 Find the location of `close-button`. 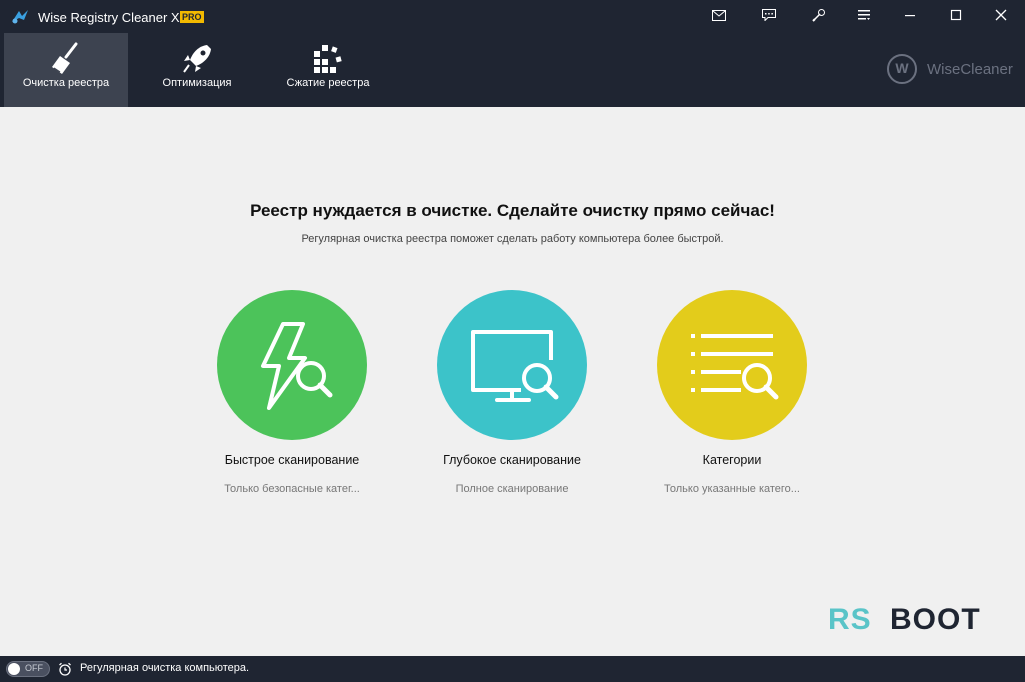

close-button is located at coordinates (1001, 15).